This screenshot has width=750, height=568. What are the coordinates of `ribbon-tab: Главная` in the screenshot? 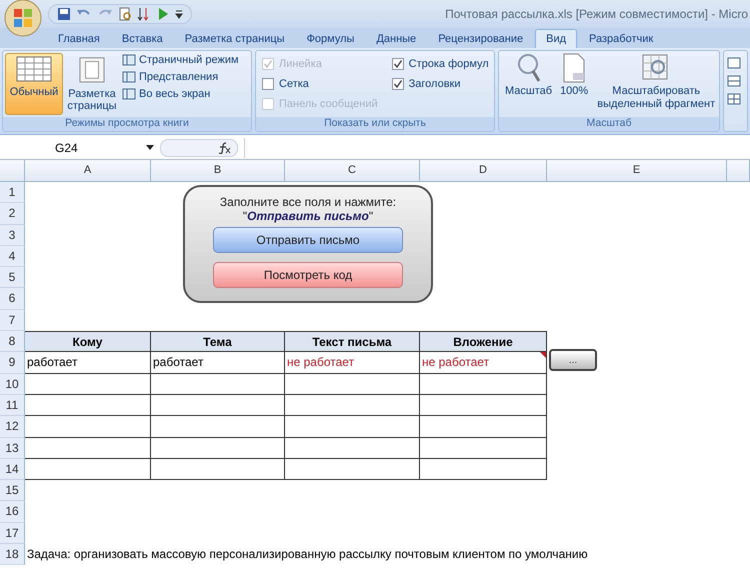 It's located at (79, 38).